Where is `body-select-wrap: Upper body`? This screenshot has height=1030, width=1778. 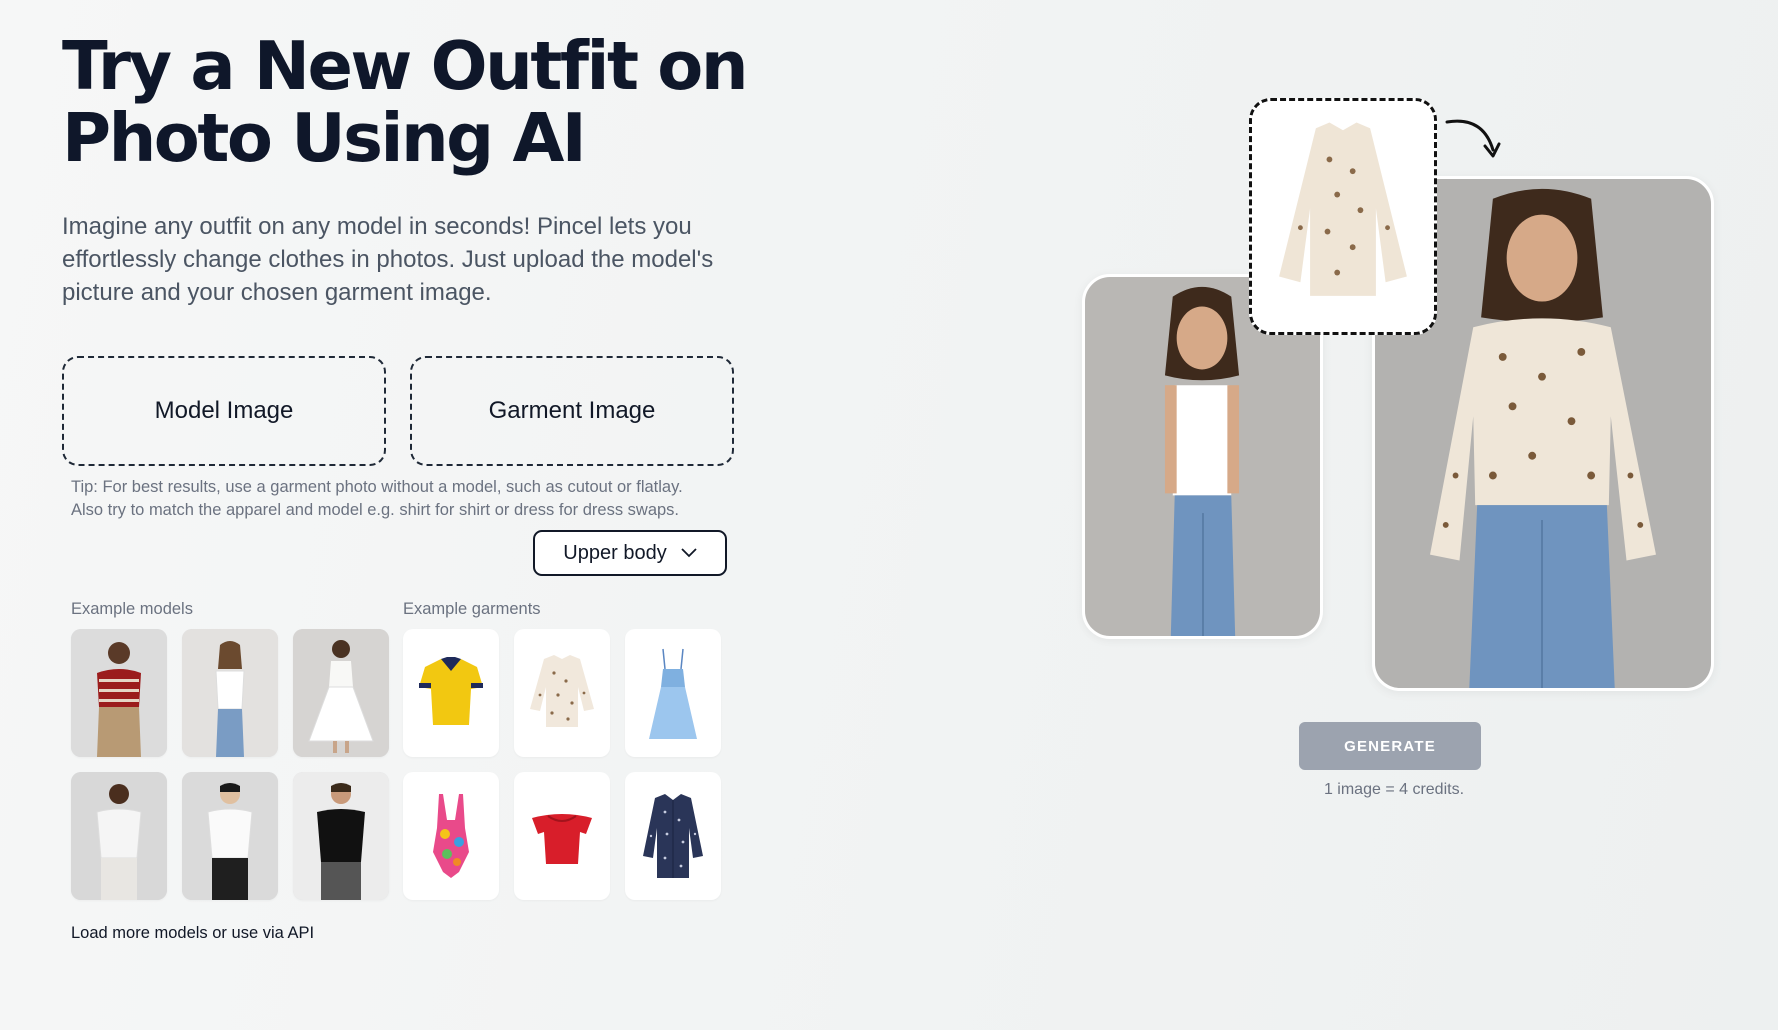 body-select-wrap: Upper body is located at coordinates (394, 553).